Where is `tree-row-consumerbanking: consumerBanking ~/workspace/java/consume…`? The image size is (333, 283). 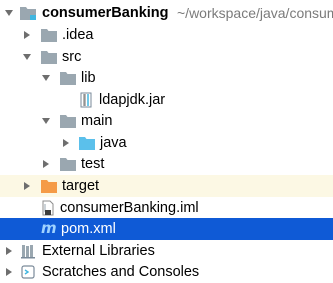
tree-row-consumerbanking: consumerBanking ~/workspace/java/consume… is located at coordinates (166, 13).